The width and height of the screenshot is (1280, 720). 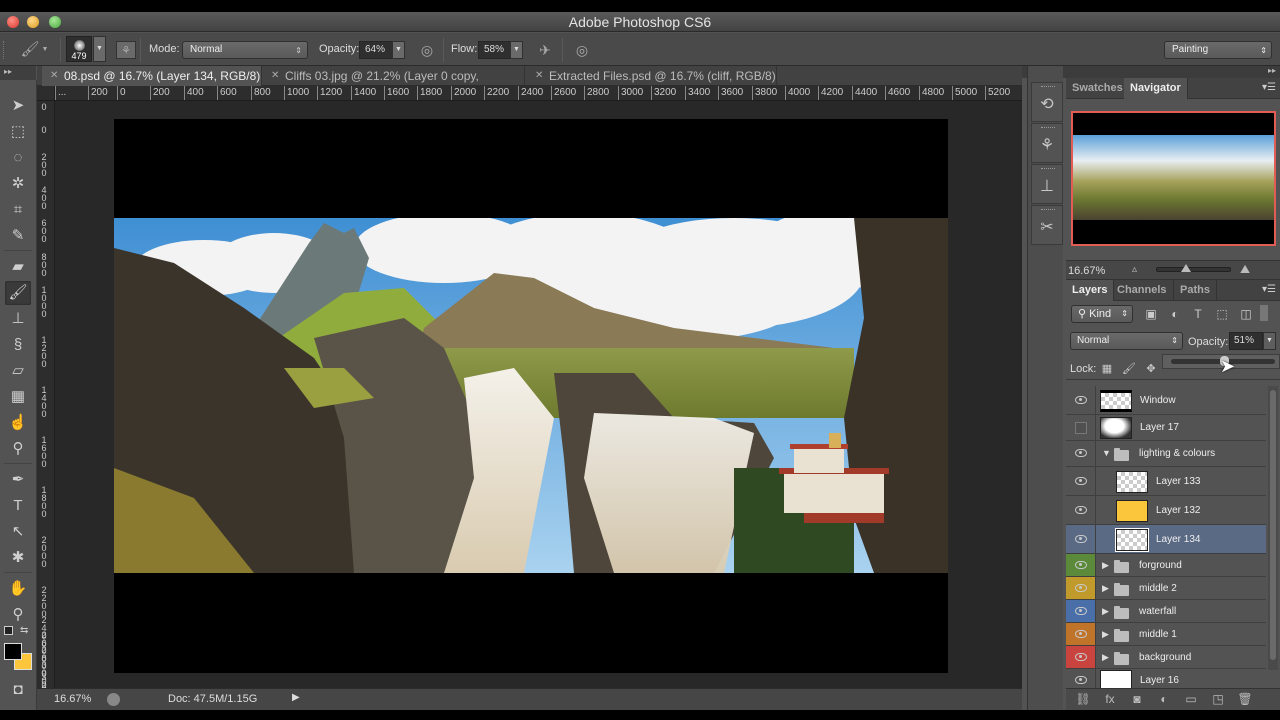 I want to click on layer-row: Layer 132, so click(x=1166, y=510).